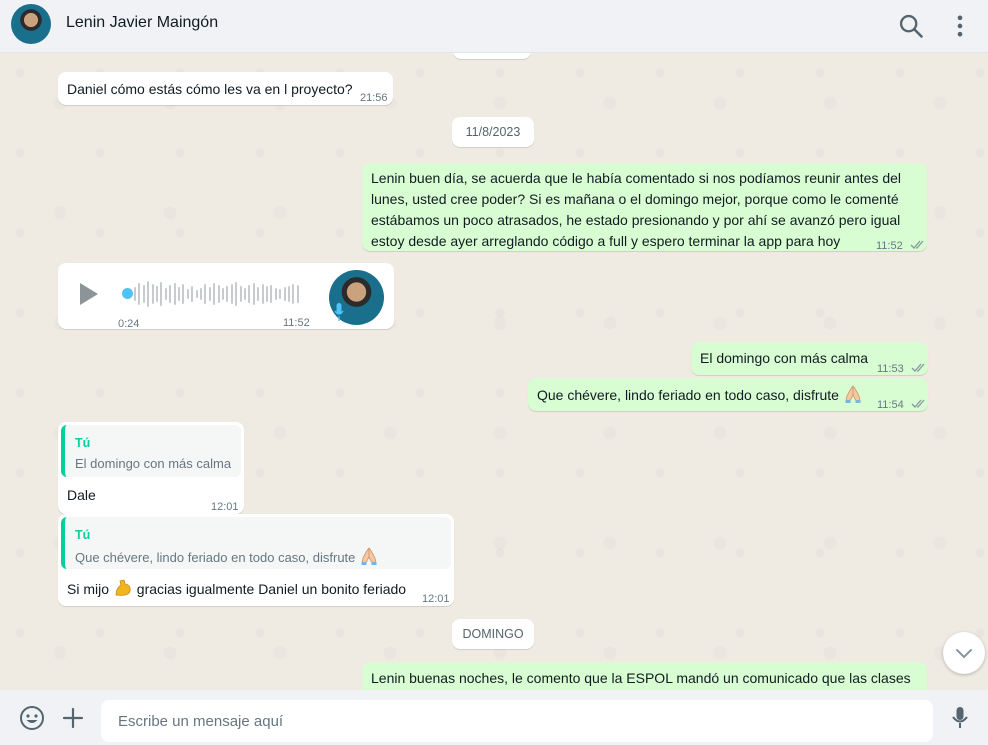  Describe the element at coordinates (784, 358) in the screenshot. I see `message-text: El domingo con más calma` at that location.